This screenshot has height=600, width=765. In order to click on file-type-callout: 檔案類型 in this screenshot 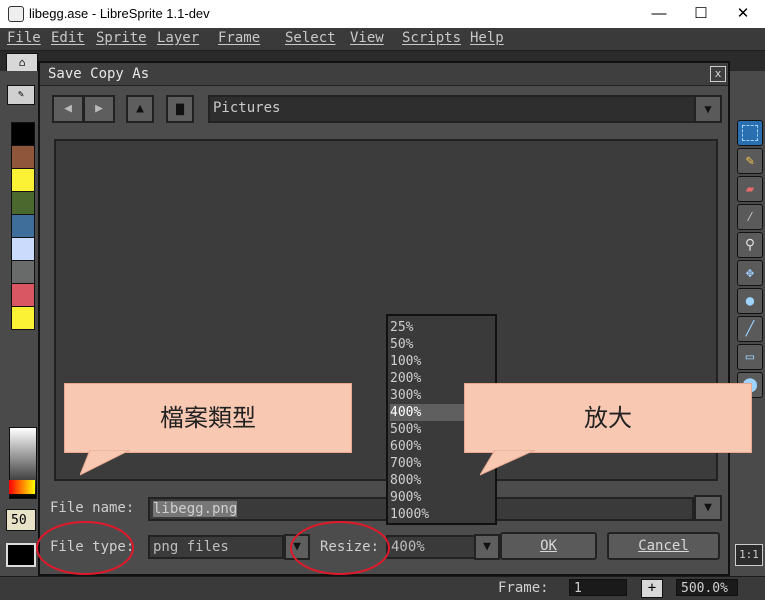, I will do `click(208, 418)`.